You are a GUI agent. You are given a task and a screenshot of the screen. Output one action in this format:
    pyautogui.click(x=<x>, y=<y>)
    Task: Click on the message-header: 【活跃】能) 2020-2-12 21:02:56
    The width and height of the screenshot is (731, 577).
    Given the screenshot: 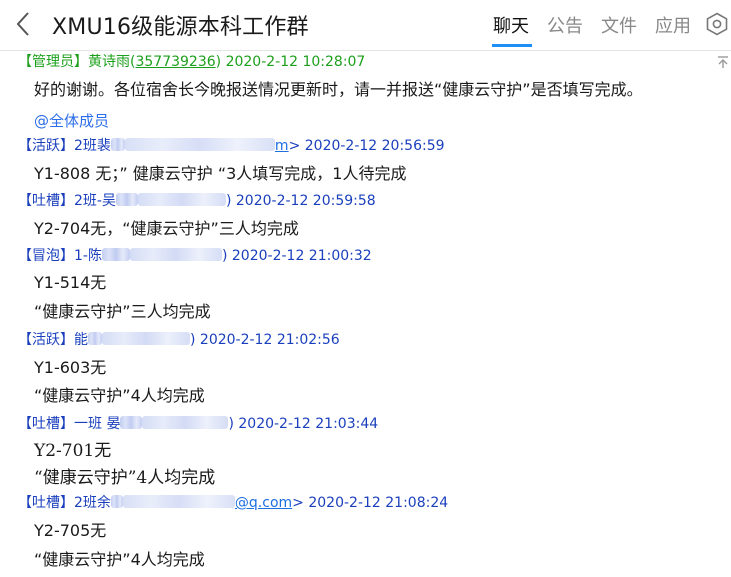 What is the action you would take?
    pyautogui.click(x=179, y=340)
    